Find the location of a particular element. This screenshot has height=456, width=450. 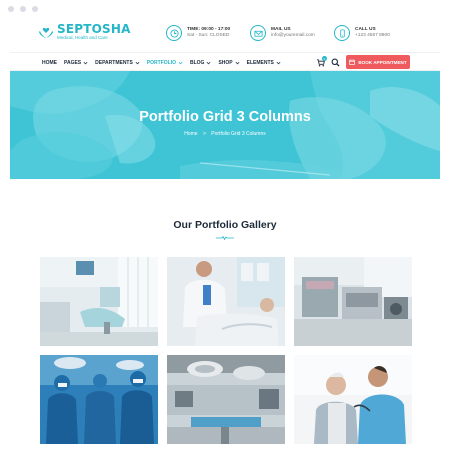

heartbeat-divider-icon is located at coordinates (225, 238).